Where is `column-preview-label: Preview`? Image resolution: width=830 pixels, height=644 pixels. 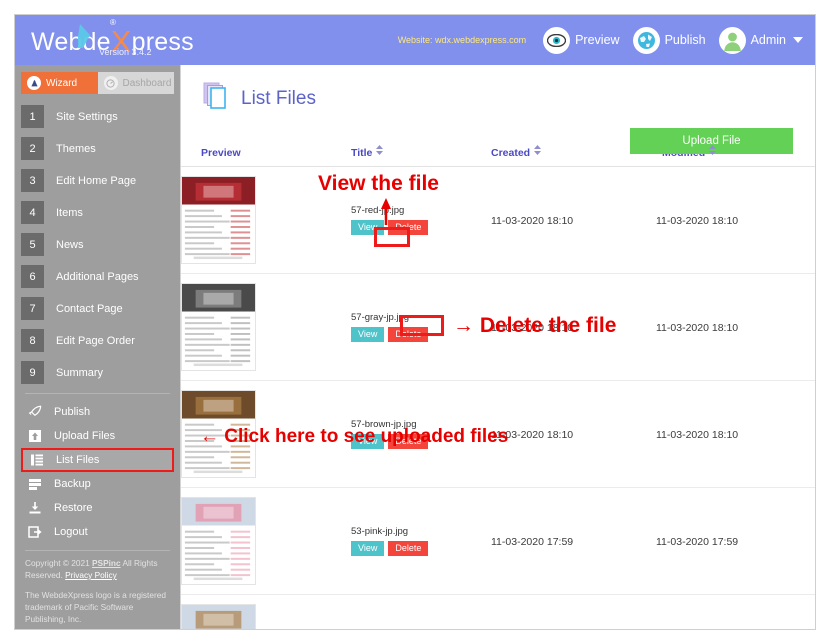 column-preview-label: Preview is located at coordinates (221, 152).